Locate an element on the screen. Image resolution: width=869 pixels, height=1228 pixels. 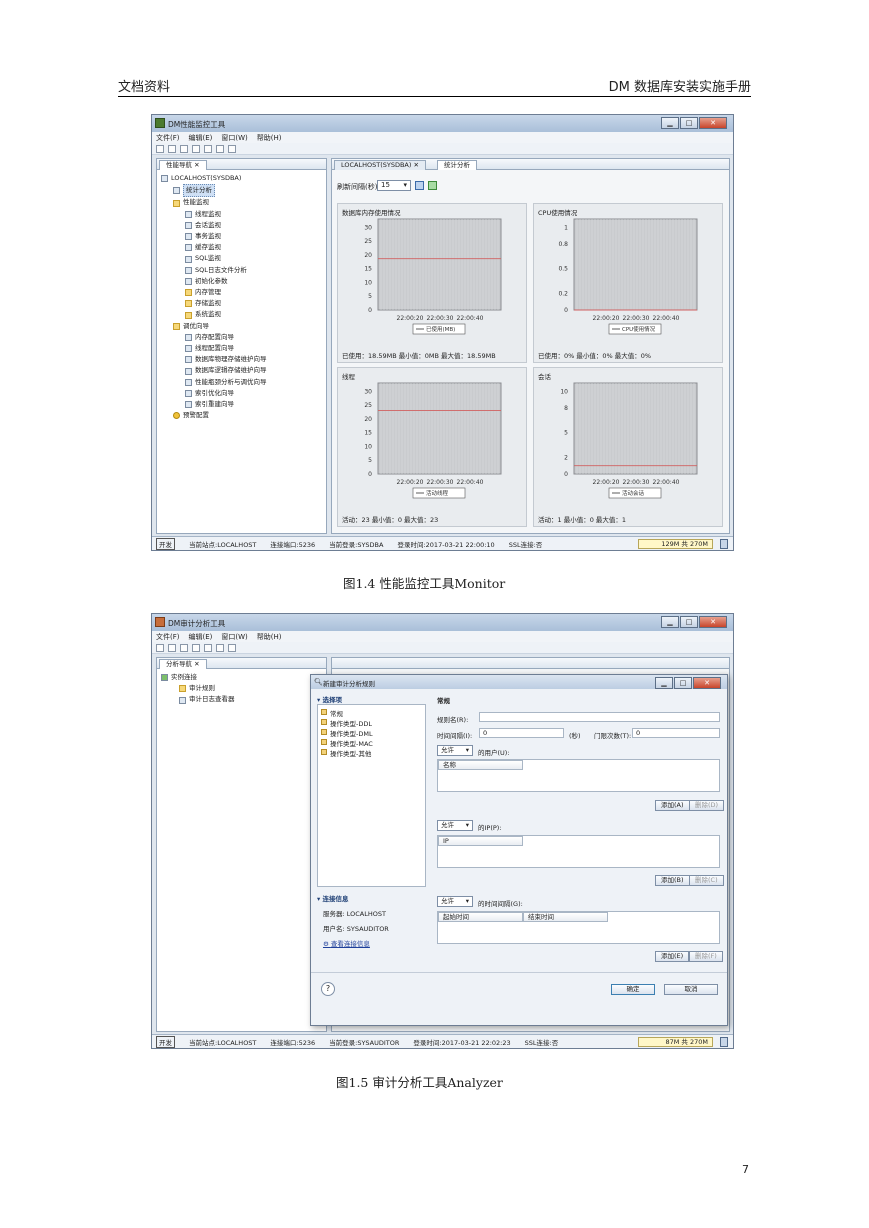
ip-column-header: IP is located at coordinates (480, 841).